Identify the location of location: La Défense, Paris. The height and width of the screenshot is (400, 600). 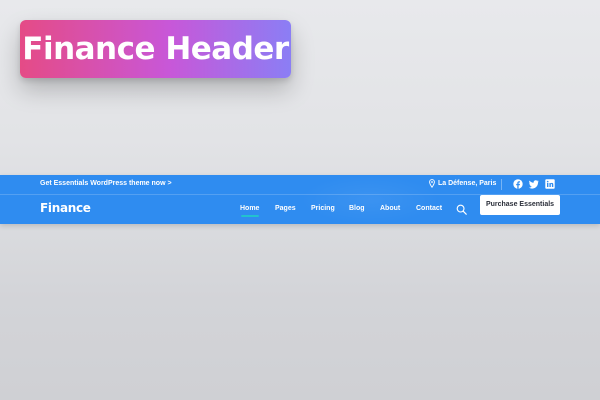
(462, 183).